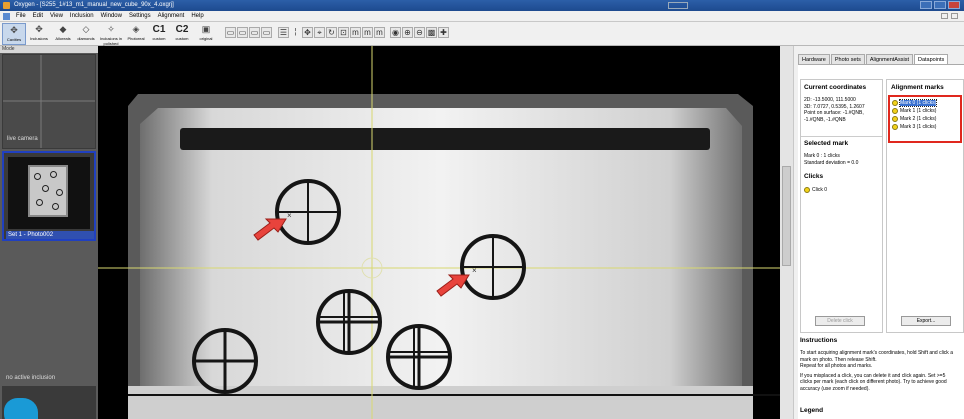  What do you see at coordinates (21, 16) in the screenshot?
I see `menu-file: File` at bounding box center [21, 16].